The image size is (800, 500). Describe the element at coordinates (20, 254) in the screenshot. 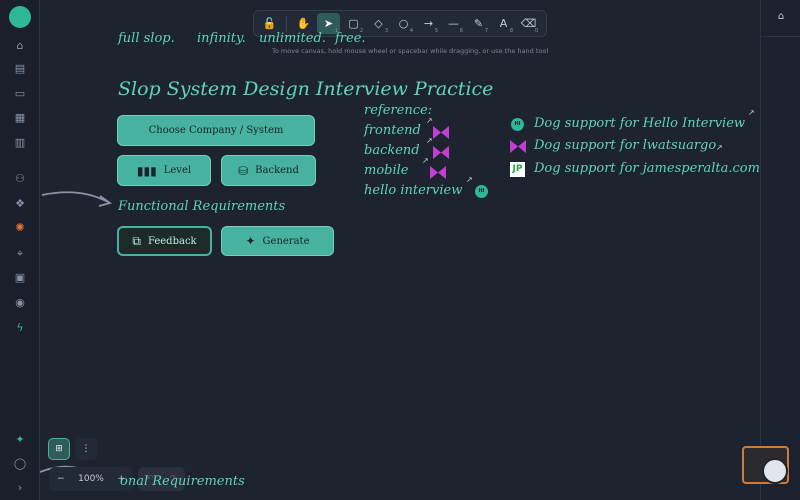

I see `location-icon: ⌖` at that location.